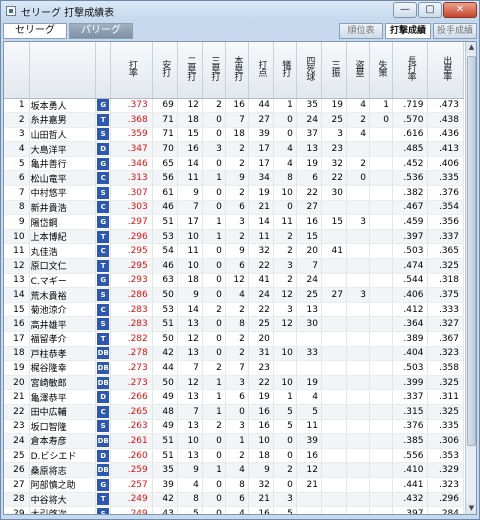 Image resolution: width=480 pixels, height=520 pixels. I want to click on sacrifice-cell: 4, so click(285, 149).